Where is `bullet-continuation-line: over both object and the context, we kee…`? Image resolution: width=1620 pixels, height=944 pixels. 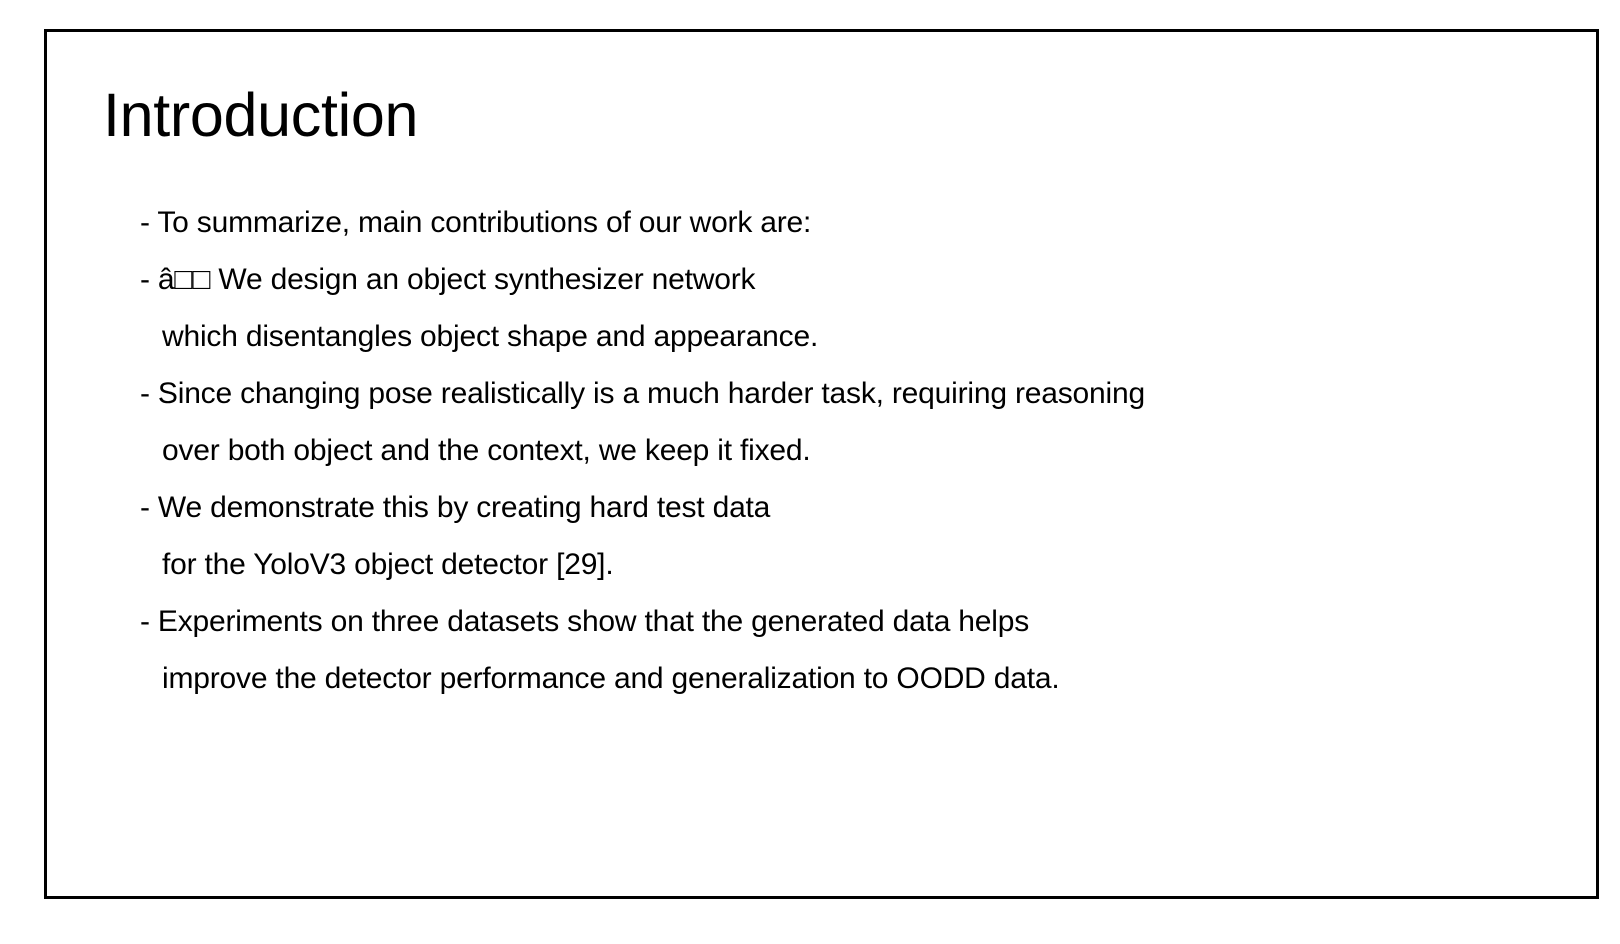
bullet-continuation-line: over both object and the context, we kee… is located at coordinates (486, 450).